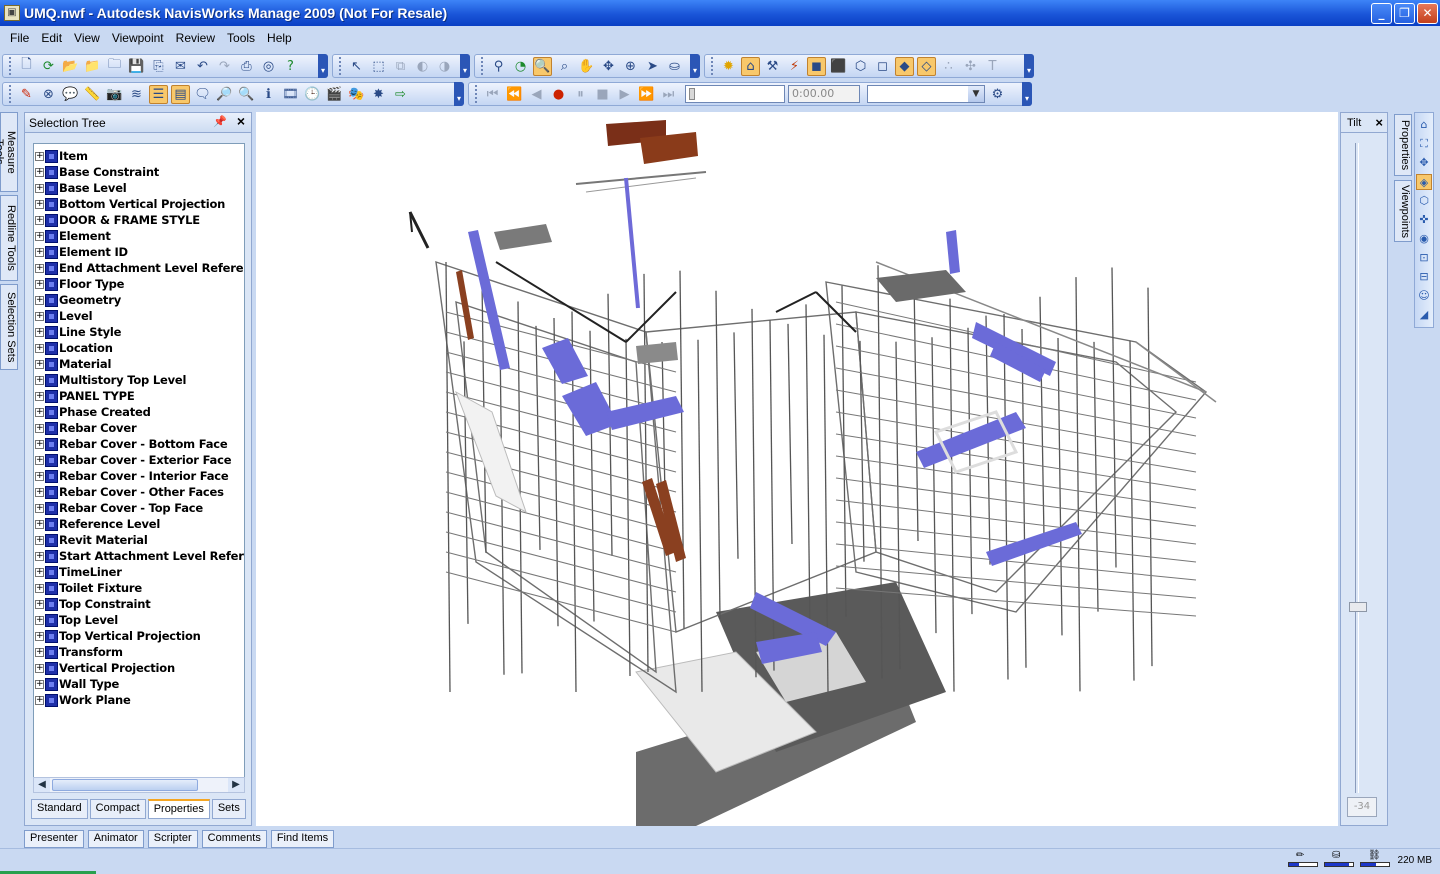  What do you see at coordinates (139, 508) in the screenshot?
I see `tree-item: + Rebar Cover - Top Face` at bounding box center [139, 508].